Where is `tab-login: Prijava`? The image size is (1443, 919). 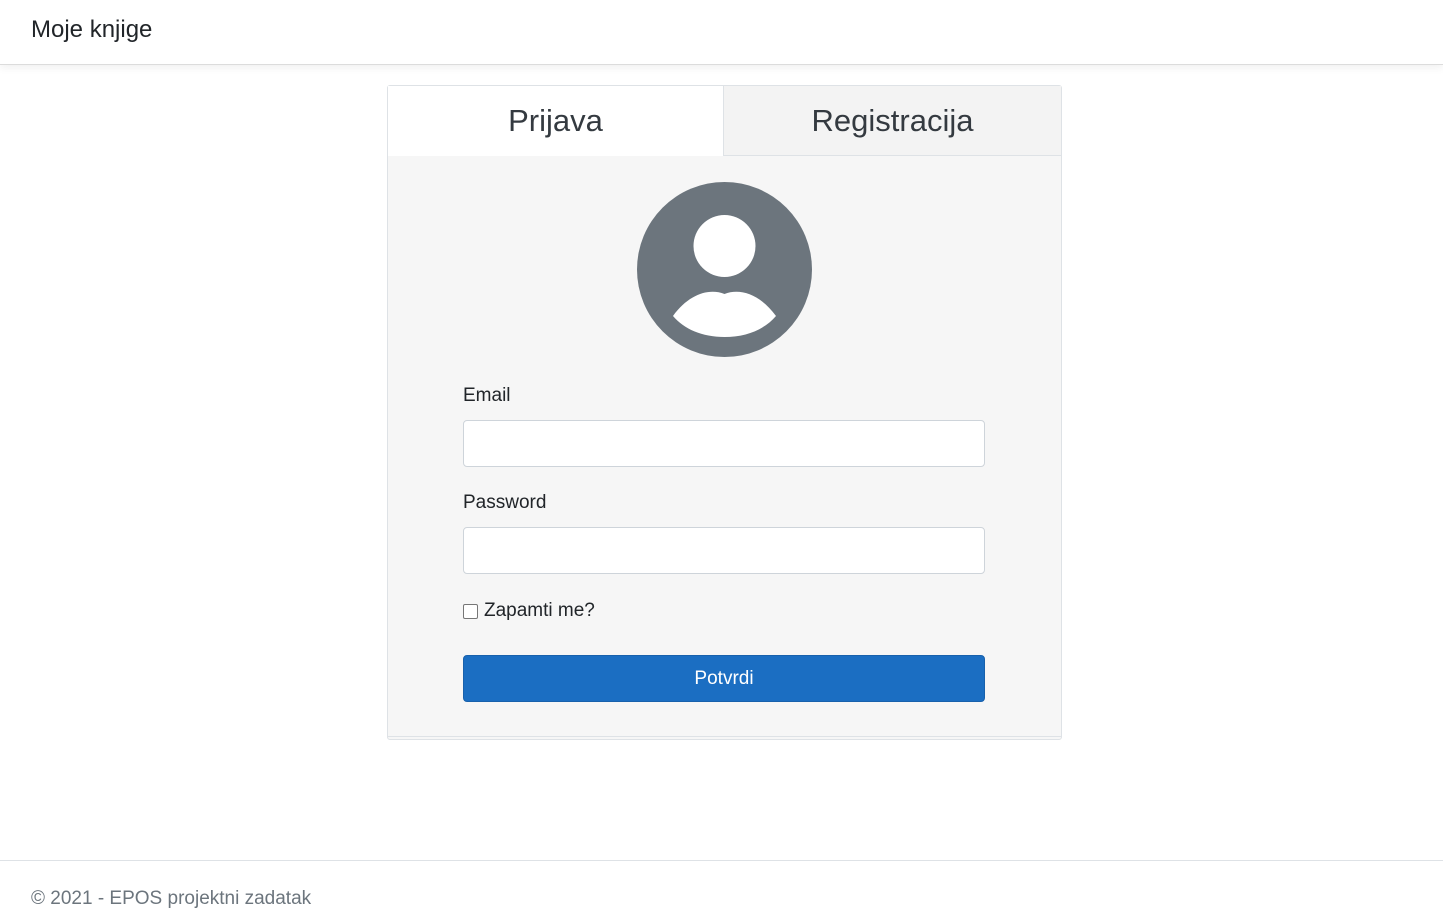 tab-login: Prijava is located at coordinates (556, 121).